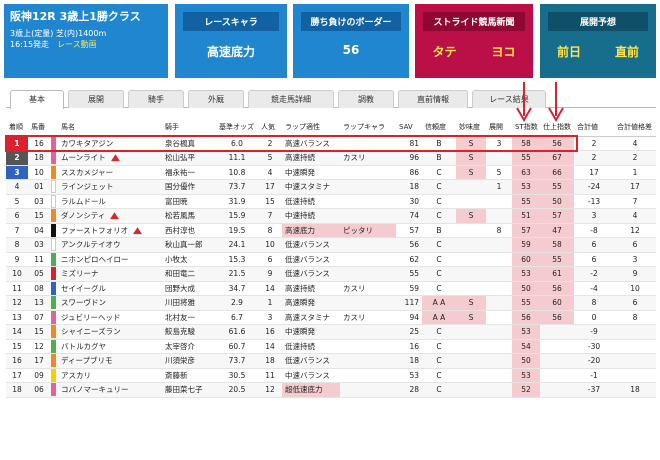 Image resolution: width=660 pixels, height=460 pixels. What do you see at coordinates (189, 288) in the screenshot?
I see `jockey-cell: 団野大成` at bounding box center [189, 288].